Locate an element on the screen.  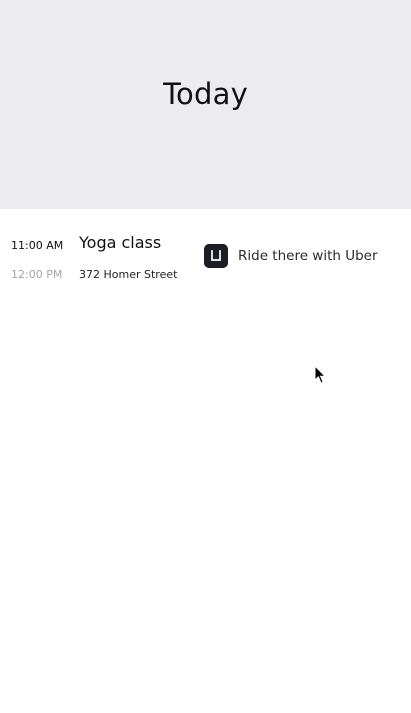
event-start-time: 11:00 AM is located at coordinates (37, 245).